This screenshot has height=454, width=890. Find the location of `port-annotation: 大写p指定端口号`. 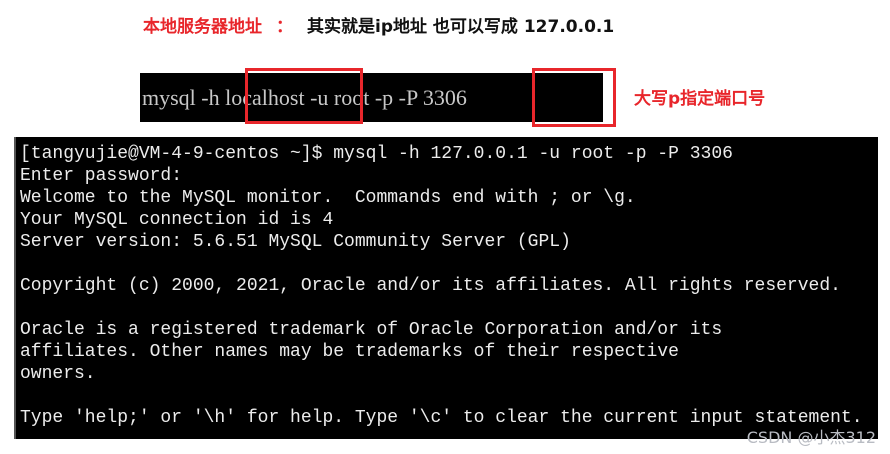

port-annotation: 大写p指定端口号 is located at coordinates (700, 99).